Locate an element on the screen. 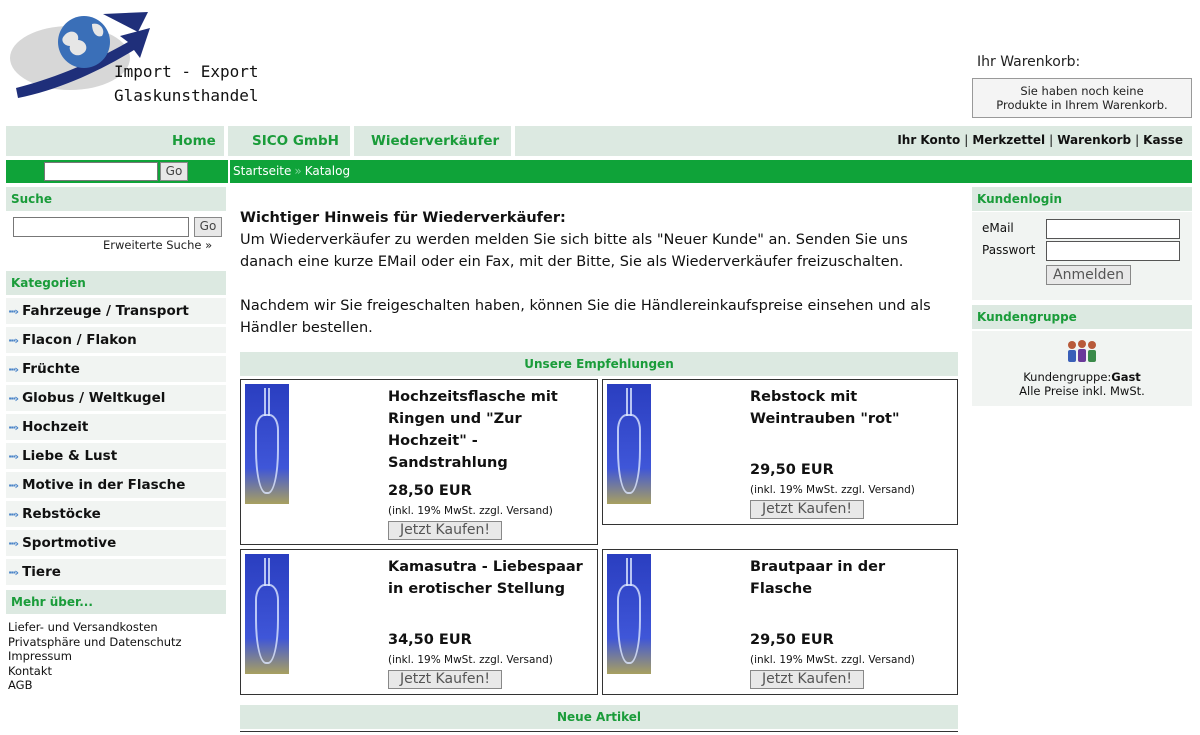 Image resolution: width=1200 pixels, height=735 pixels. link-imprint: Impressum is located at coordinates (95, 656).